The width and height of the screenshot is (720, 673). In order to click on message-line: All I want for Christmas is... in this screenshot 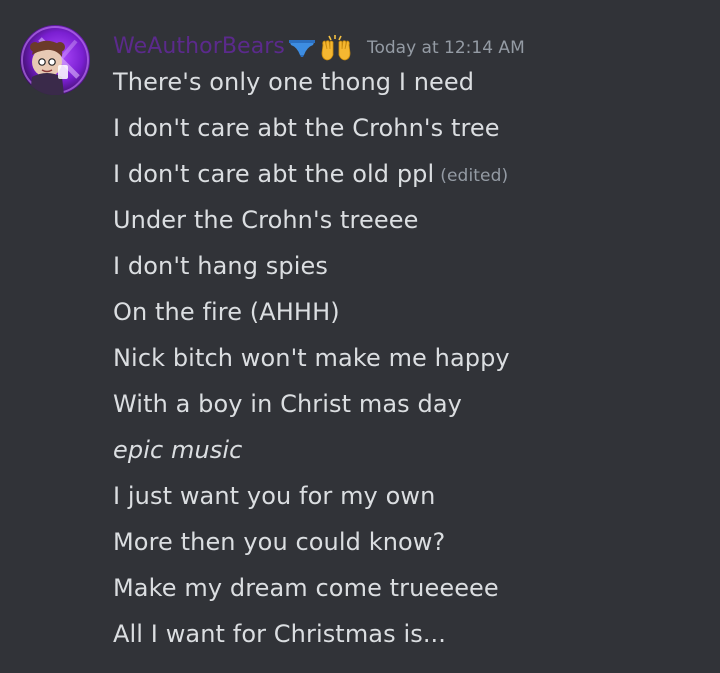, I will do `click(279, 634)`.